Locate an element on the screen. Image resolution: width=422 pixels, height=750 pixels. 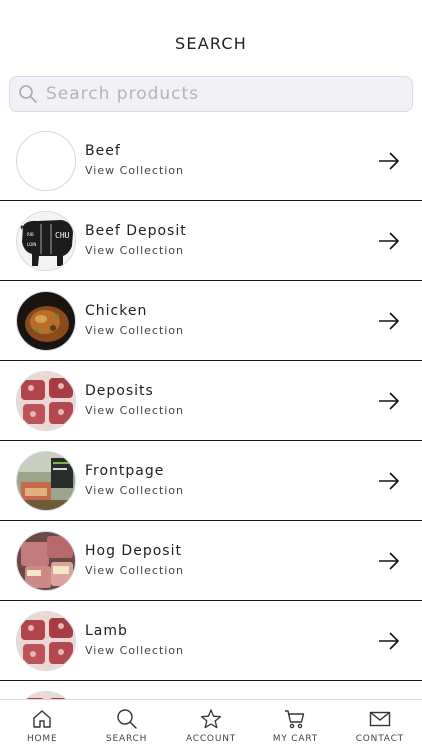
collection-title: Lamb is located at coordinates (106, 631).